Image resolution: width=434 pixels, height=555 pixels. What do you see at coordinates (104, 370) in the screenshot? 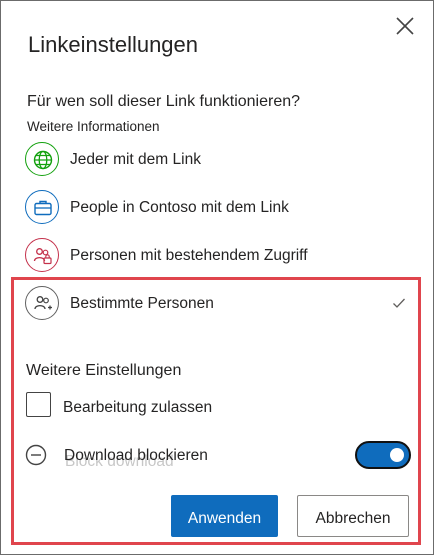
I see `more-settings-title: Weitere Einstellungen` at bounding box center [104, 370].